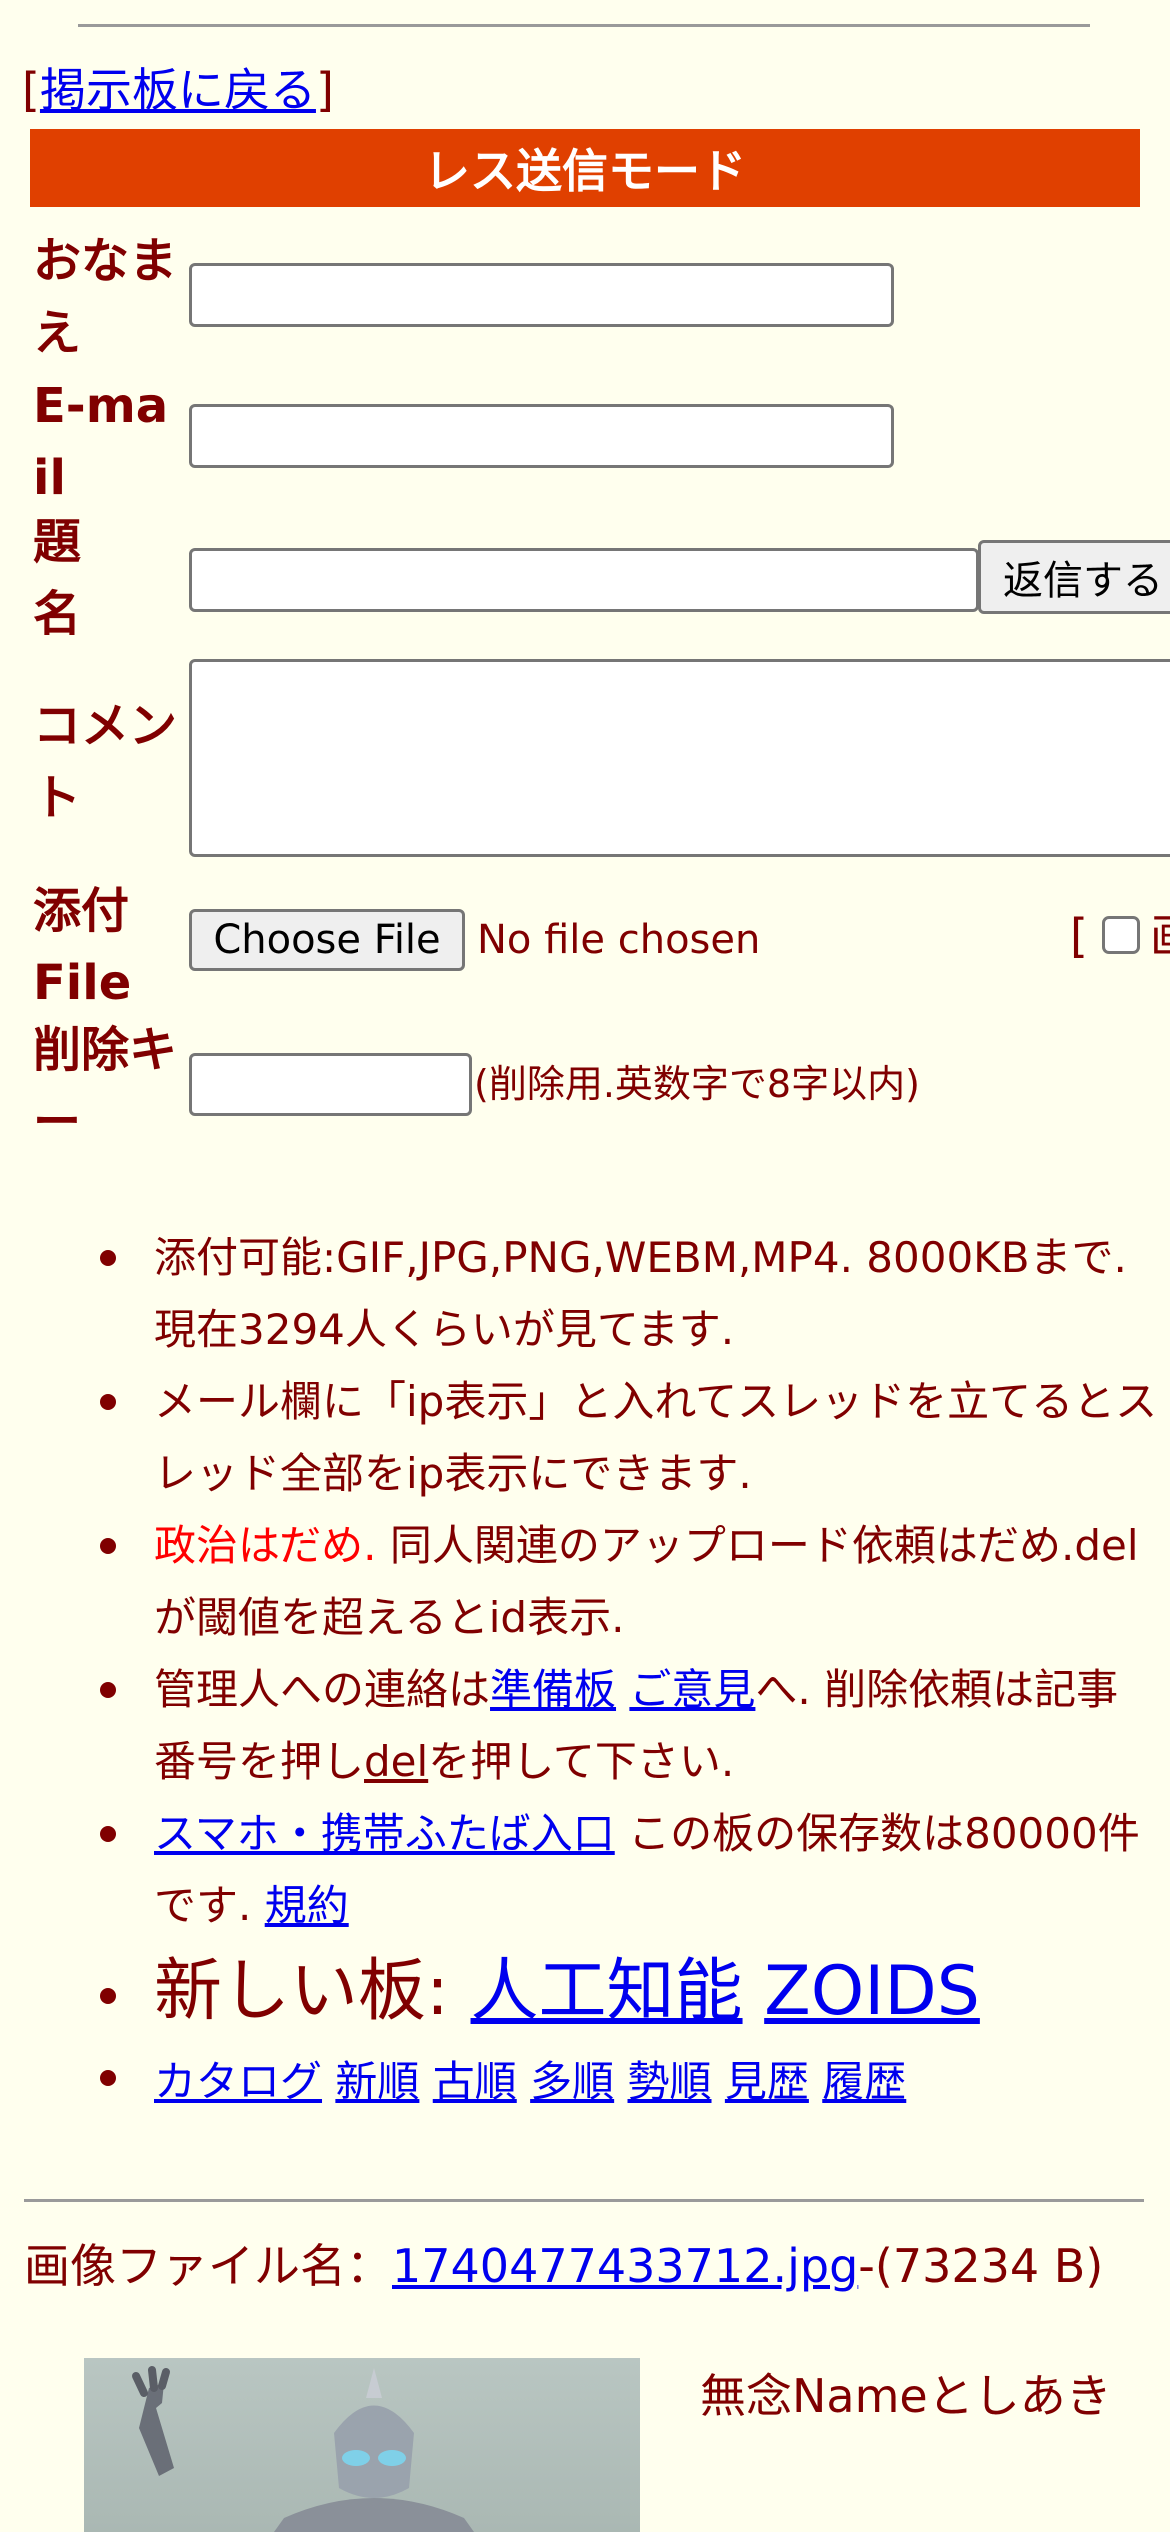  What do you see at coordinates (105, 297) in the screenshot?
I see `name-label: おなまえ` at bounding box center [105, 297].